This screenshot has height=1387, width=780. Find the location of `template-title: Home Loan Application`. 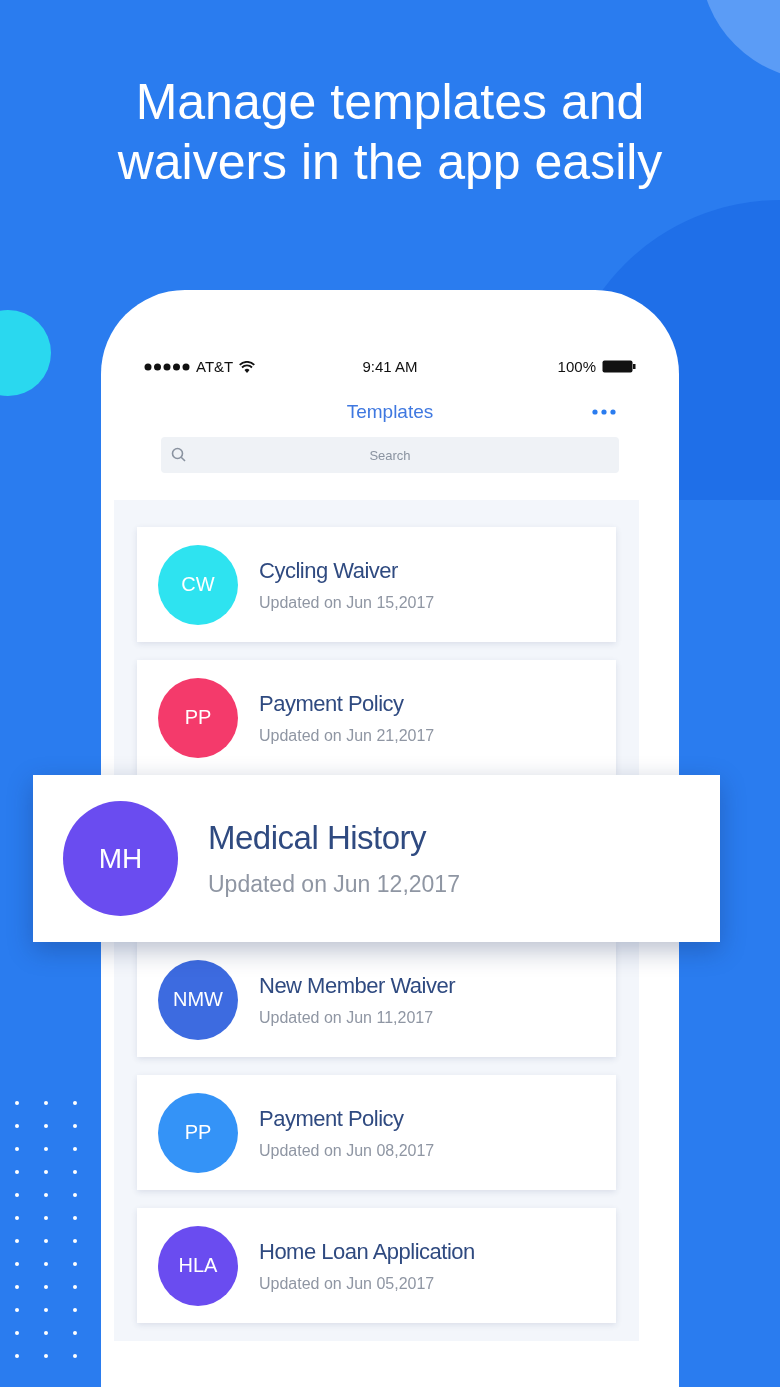

template-title: Home Loan Application is located at coordinates (367, 1251).